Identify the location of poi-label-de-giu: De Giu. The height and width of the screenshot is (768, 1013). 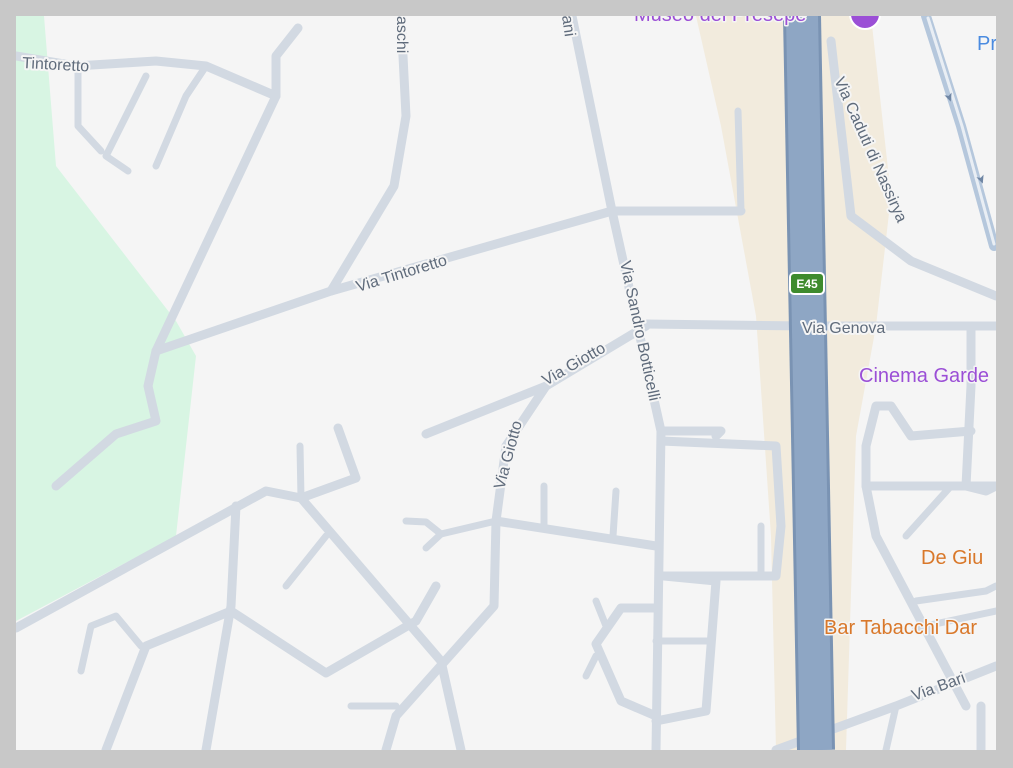
(952, 558).